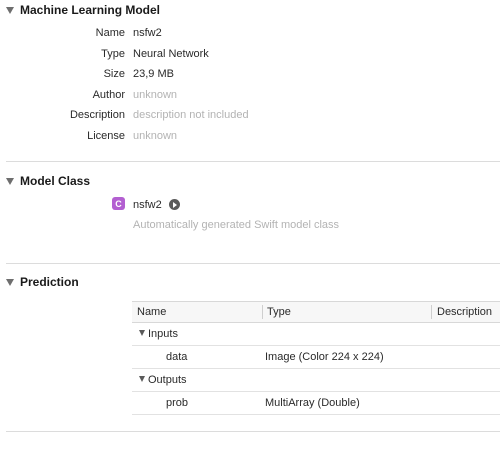 This screenshot has height=457, width=500. What do you see at coordinates (114, 74) in the screenshot?
I see `info-row-label: Size` at bounding box center [114, 74].